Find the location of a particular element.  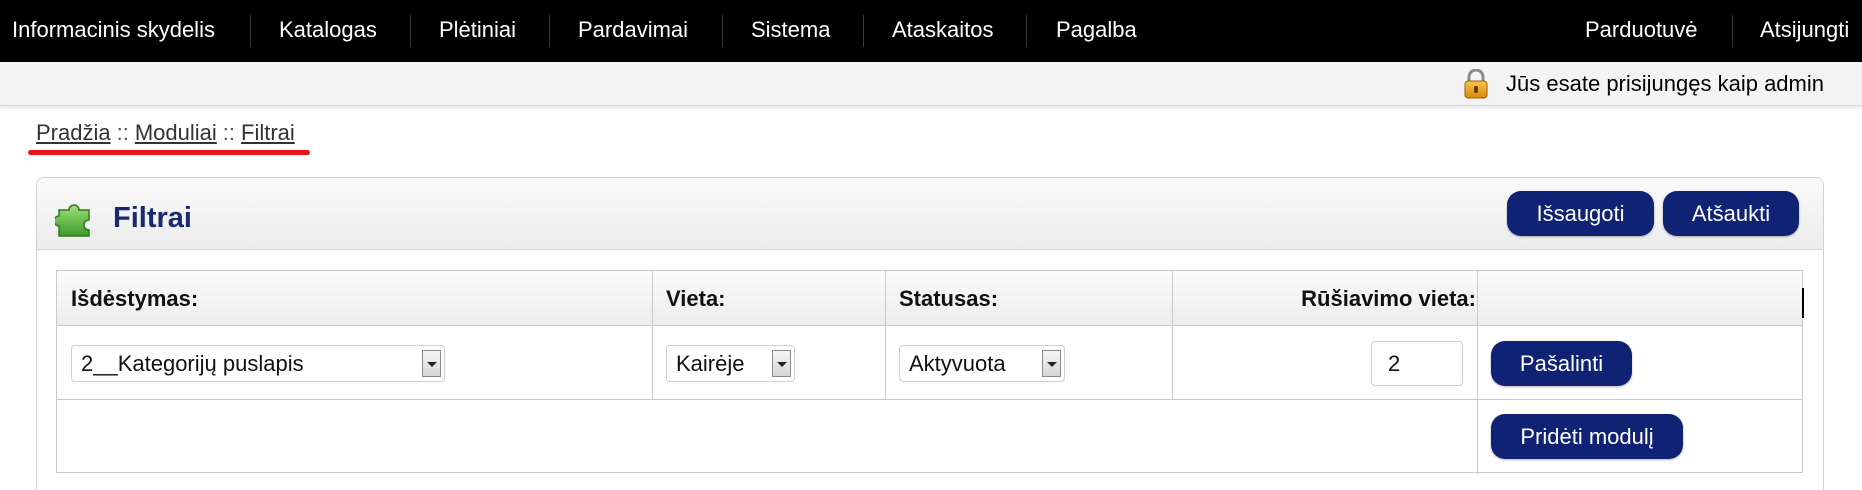

lock-icon is located at coordinates (1476, 84).